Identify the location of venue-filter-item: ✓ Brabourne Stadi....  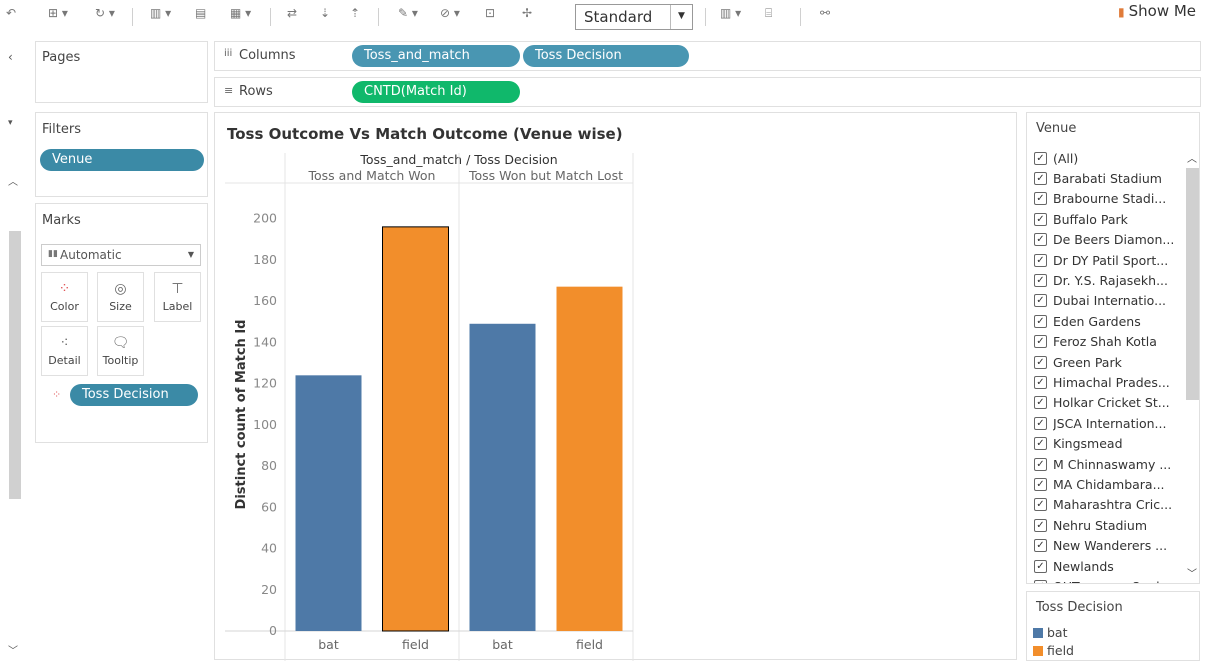
(1109, 199).